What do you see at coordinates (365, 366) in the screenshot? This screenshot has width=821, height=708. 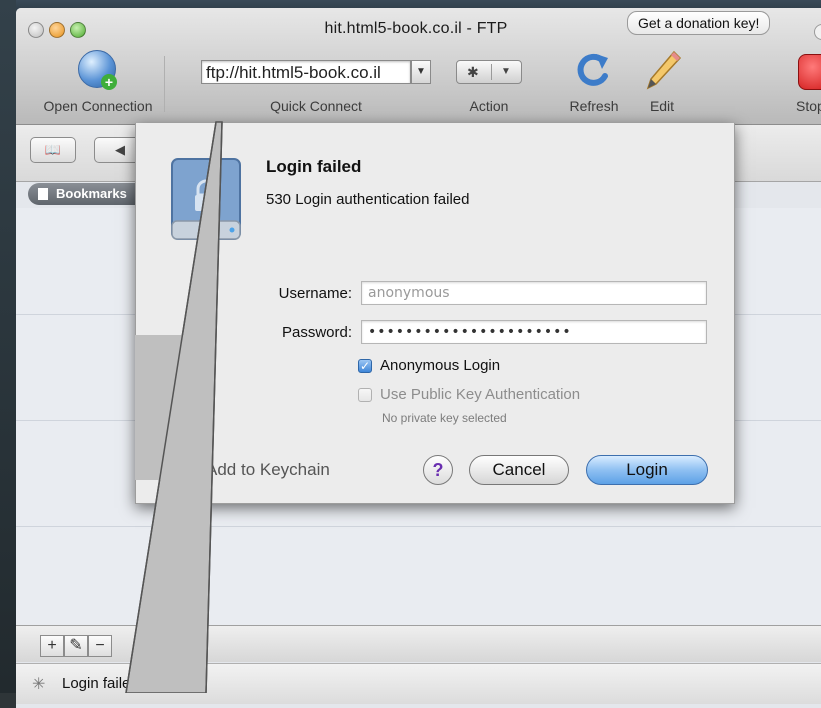 I see `anonymous-login-checkbox: ✓` at bounding box center [365, 366].